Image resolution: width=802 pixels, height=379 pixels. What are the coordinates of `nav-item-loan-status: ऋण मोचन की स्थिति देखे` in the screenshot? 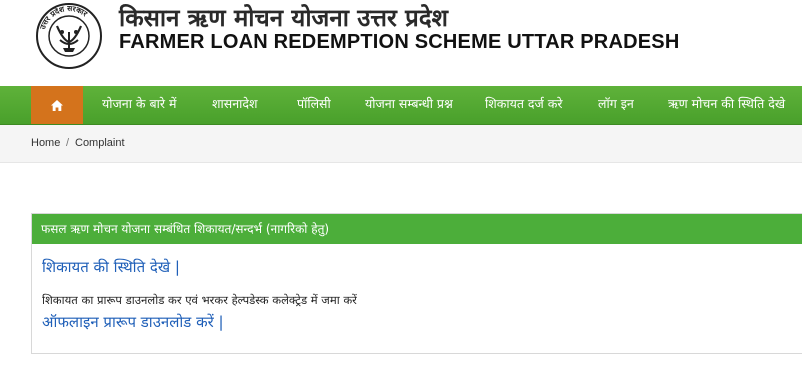 It's located at (726, 105).